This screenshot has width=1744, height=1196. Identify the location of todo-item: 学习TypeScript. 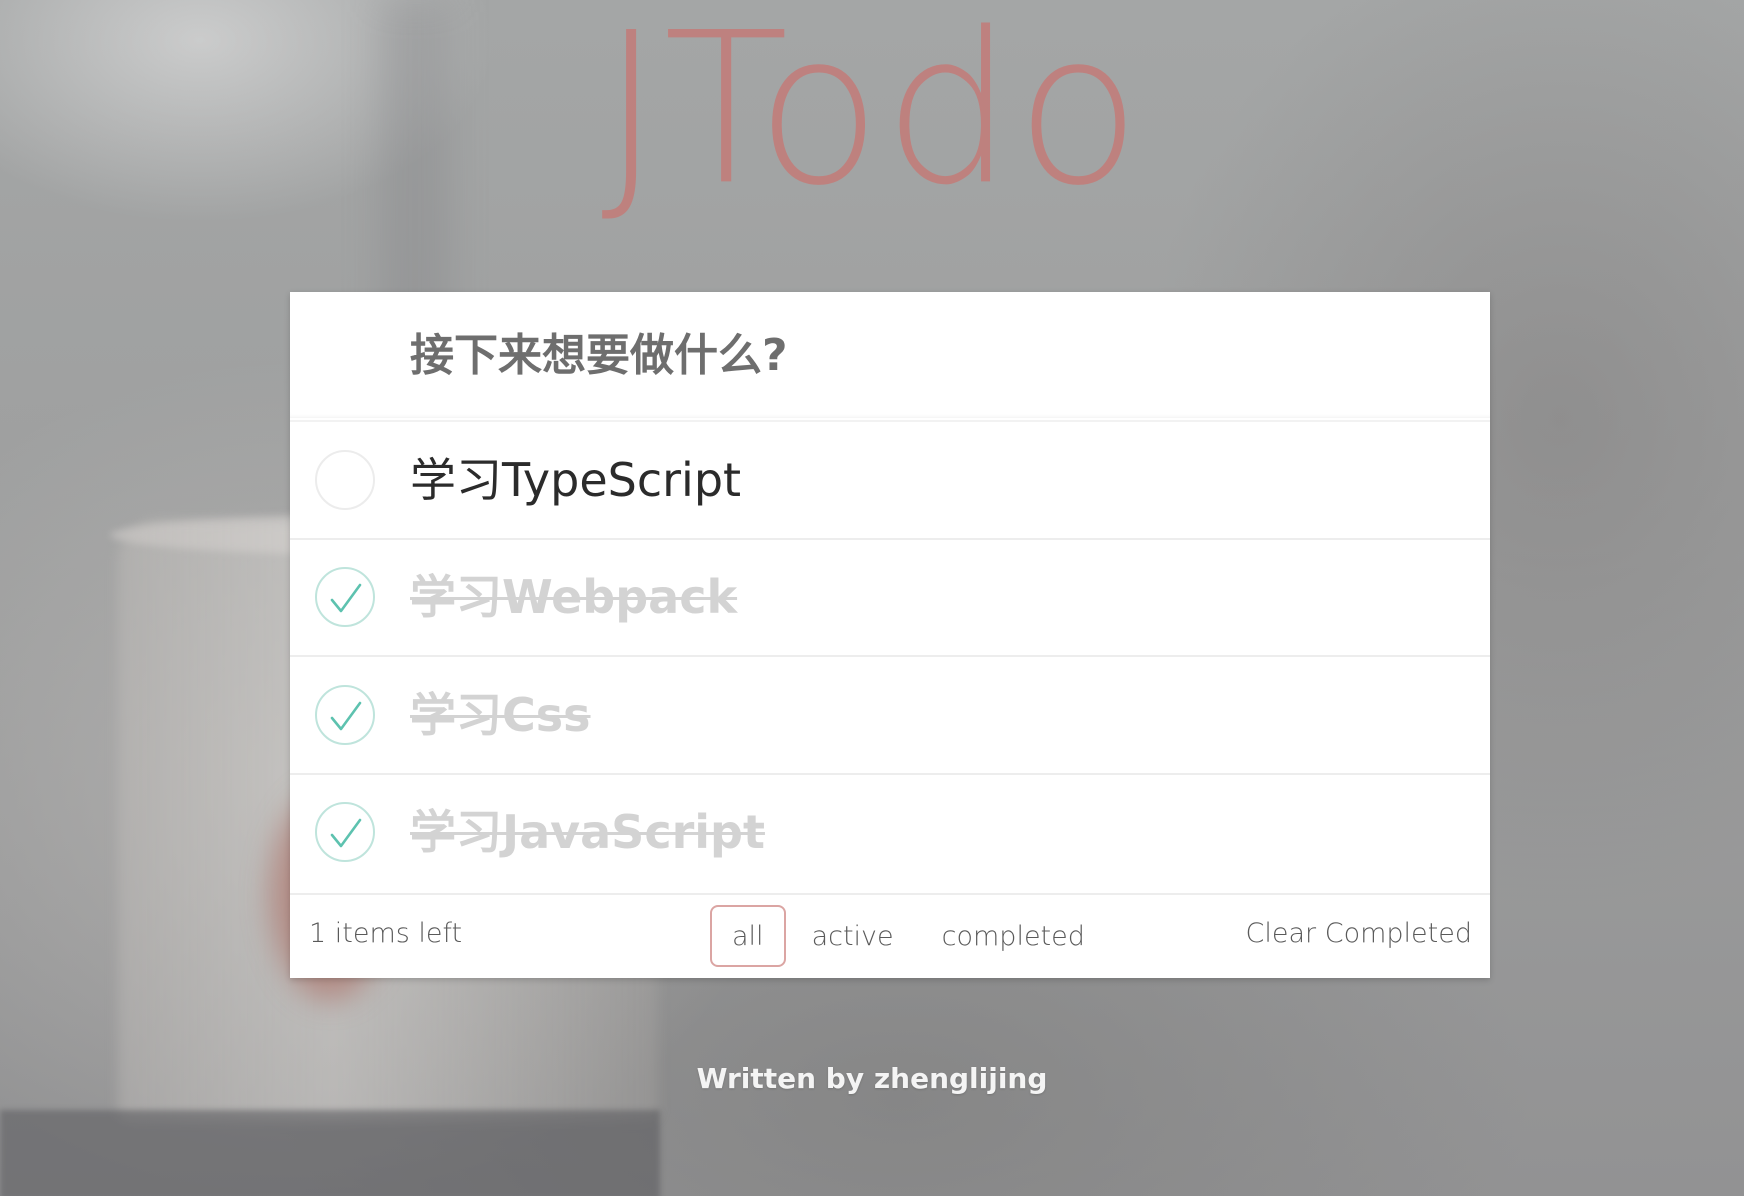
(890, 479).